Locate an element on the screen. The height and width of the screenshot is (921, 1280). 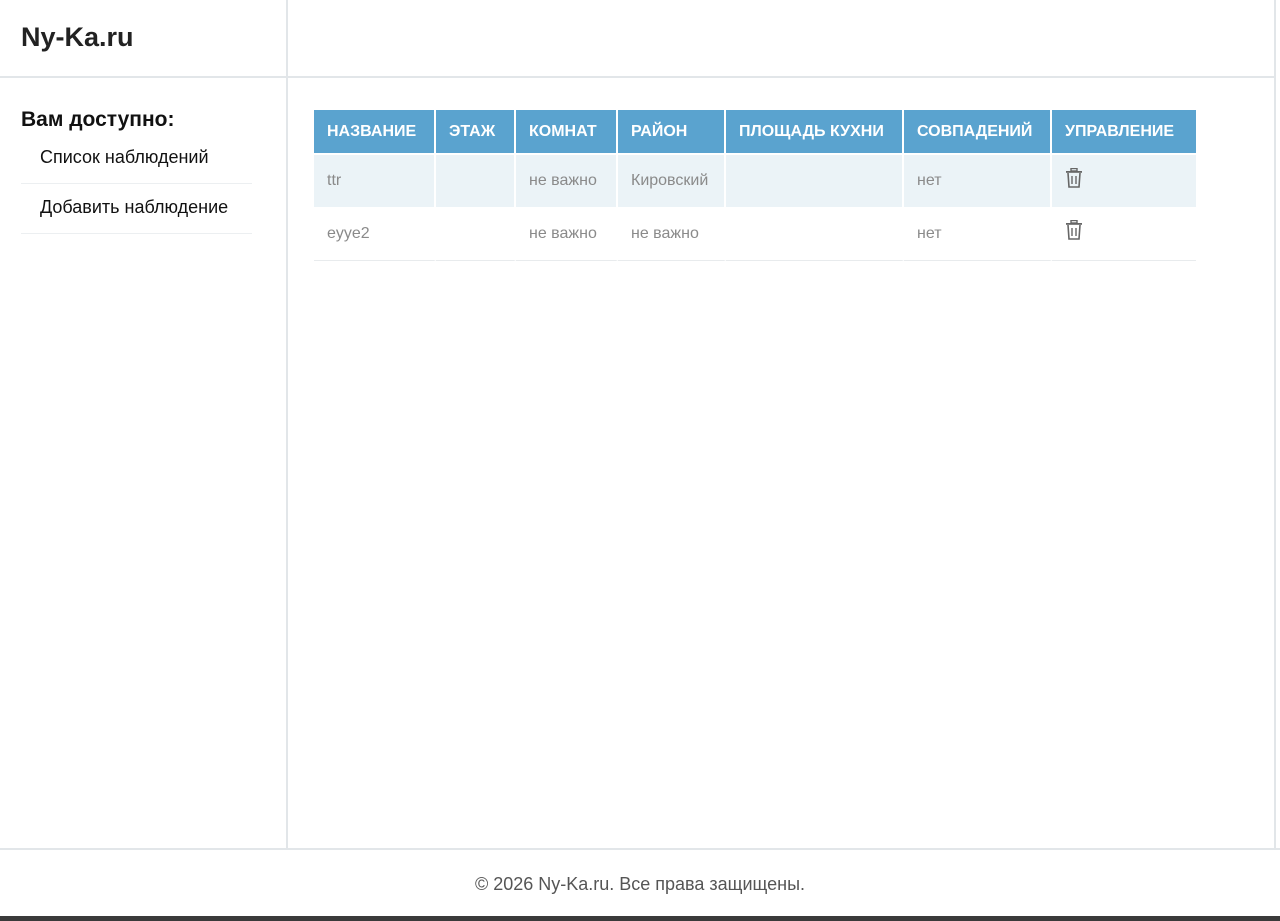
column-header-rooms: КОМНАТ is located at coordinates (567, 131).